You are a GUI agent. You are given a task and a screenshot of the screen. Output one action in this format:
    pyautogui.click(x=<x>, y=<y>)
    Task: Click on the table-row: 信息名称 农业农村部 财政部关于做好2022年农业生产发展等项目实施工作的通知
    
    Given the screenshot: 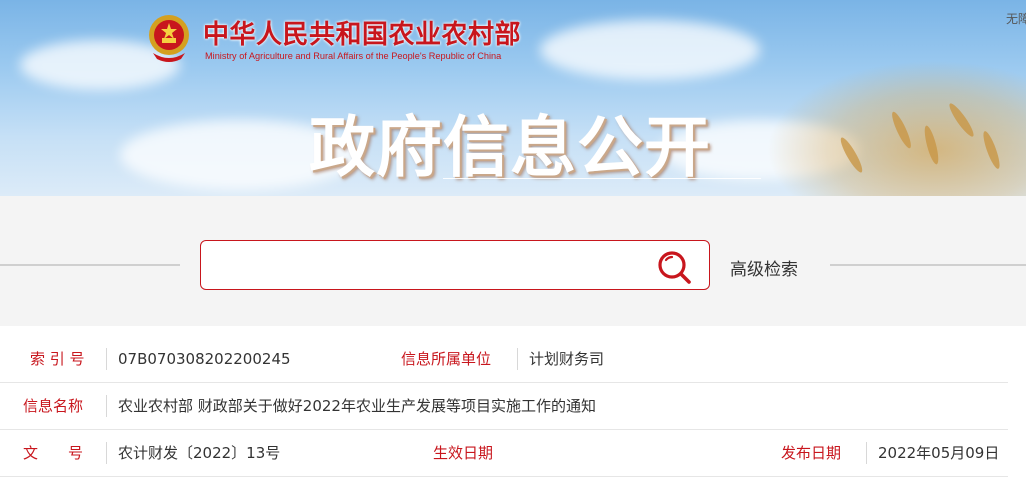 What is the action you would take?
    pyautogui.click(x=504, y=406)
    